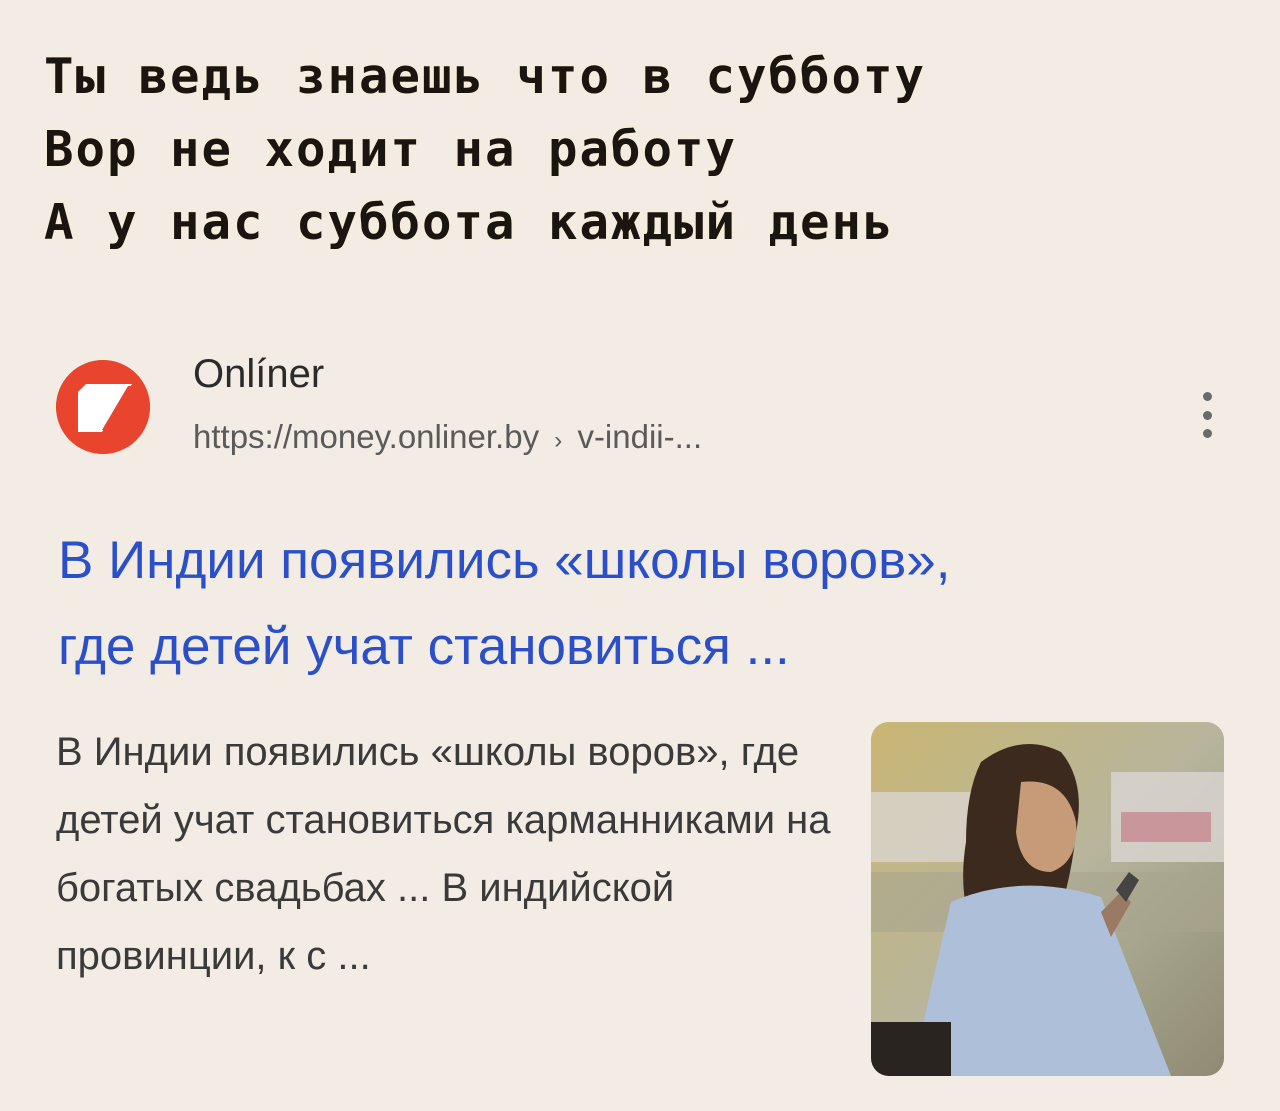  Describe the element at coordinates (103, 407) in the screenshot. I see `onliner-logo-icon` at that location.